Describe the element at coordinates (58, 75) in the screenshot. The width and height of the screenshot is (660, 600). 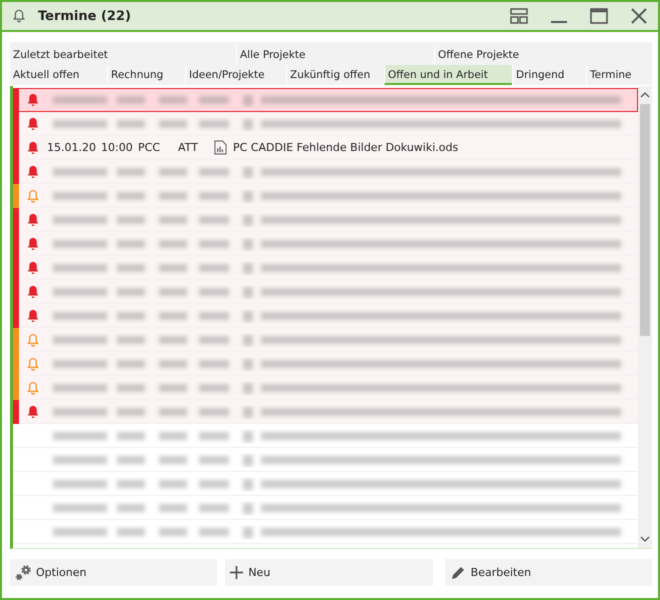
I see `tab: Aktuell offen` at that location.